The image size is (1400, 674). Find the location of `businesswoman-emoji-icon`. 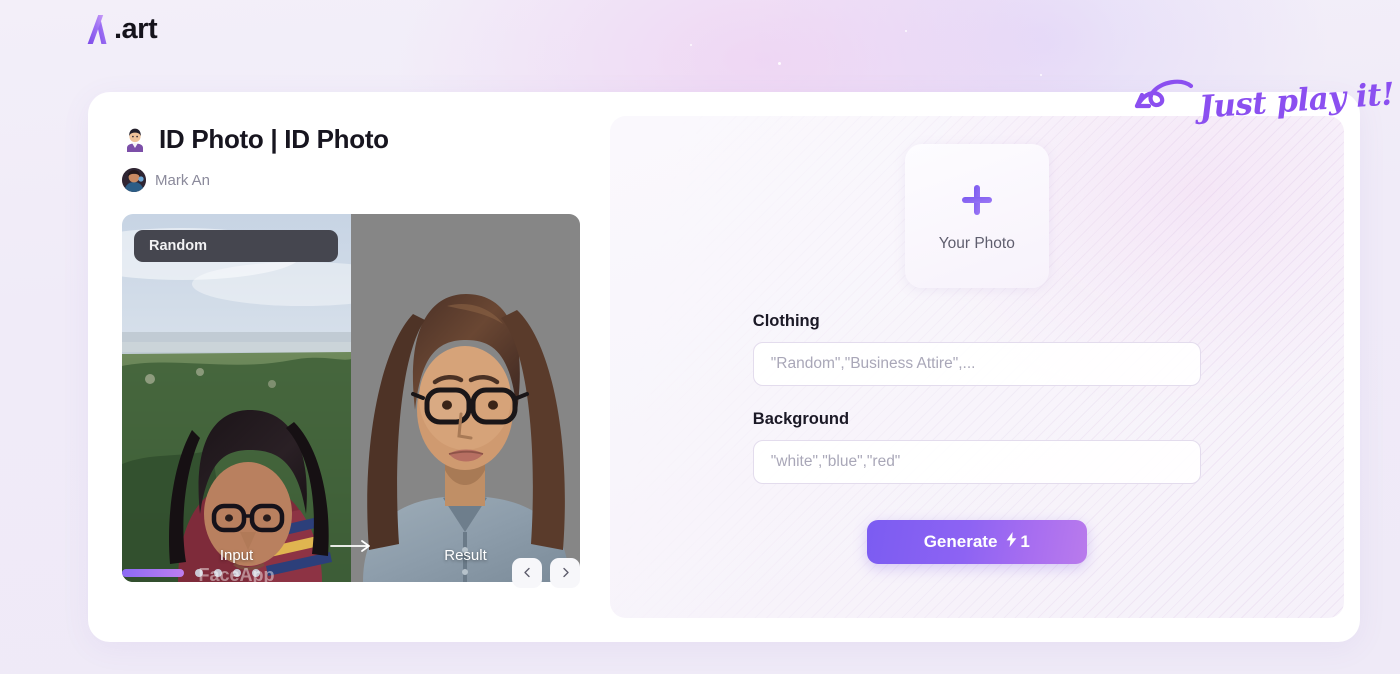

businesswoman-emoji-icon is located at coordinates (135, 140).